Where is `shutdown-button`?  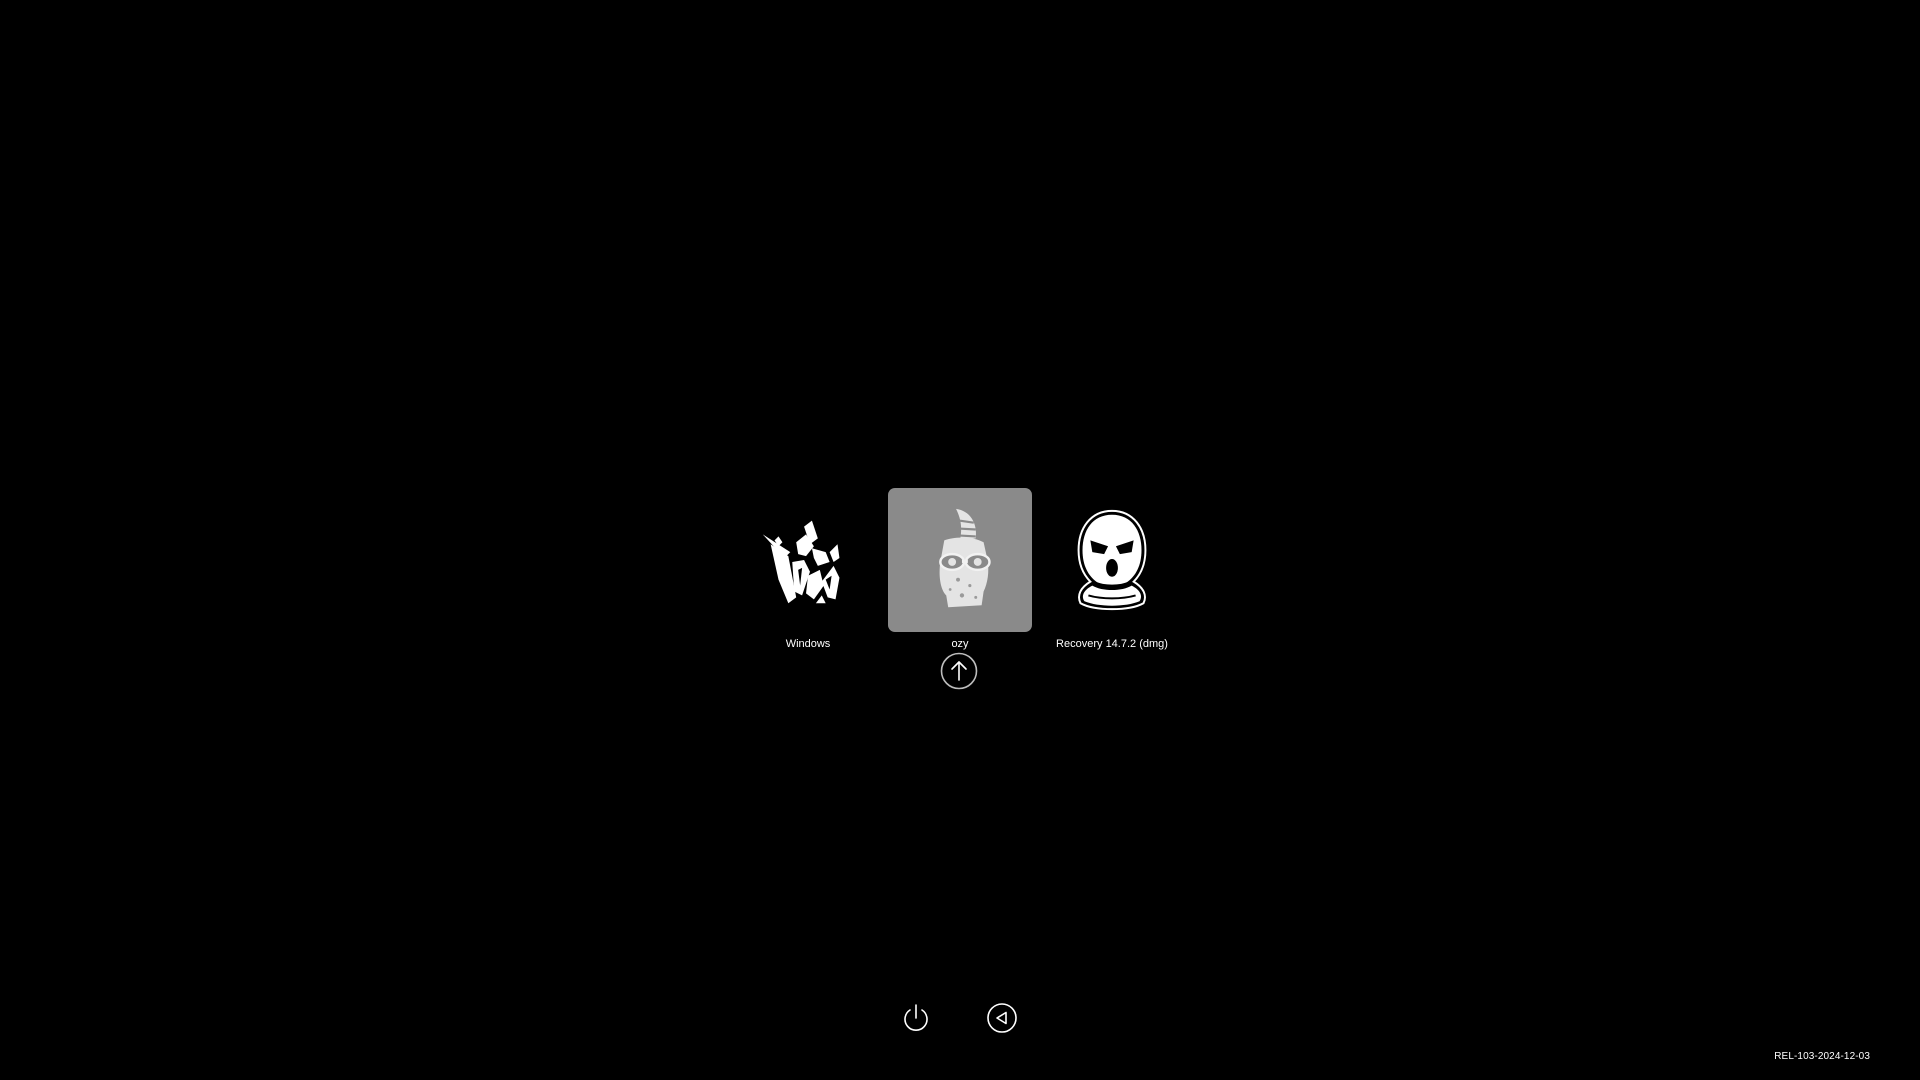 shutdown-button is located at coordinates (916, 1018).